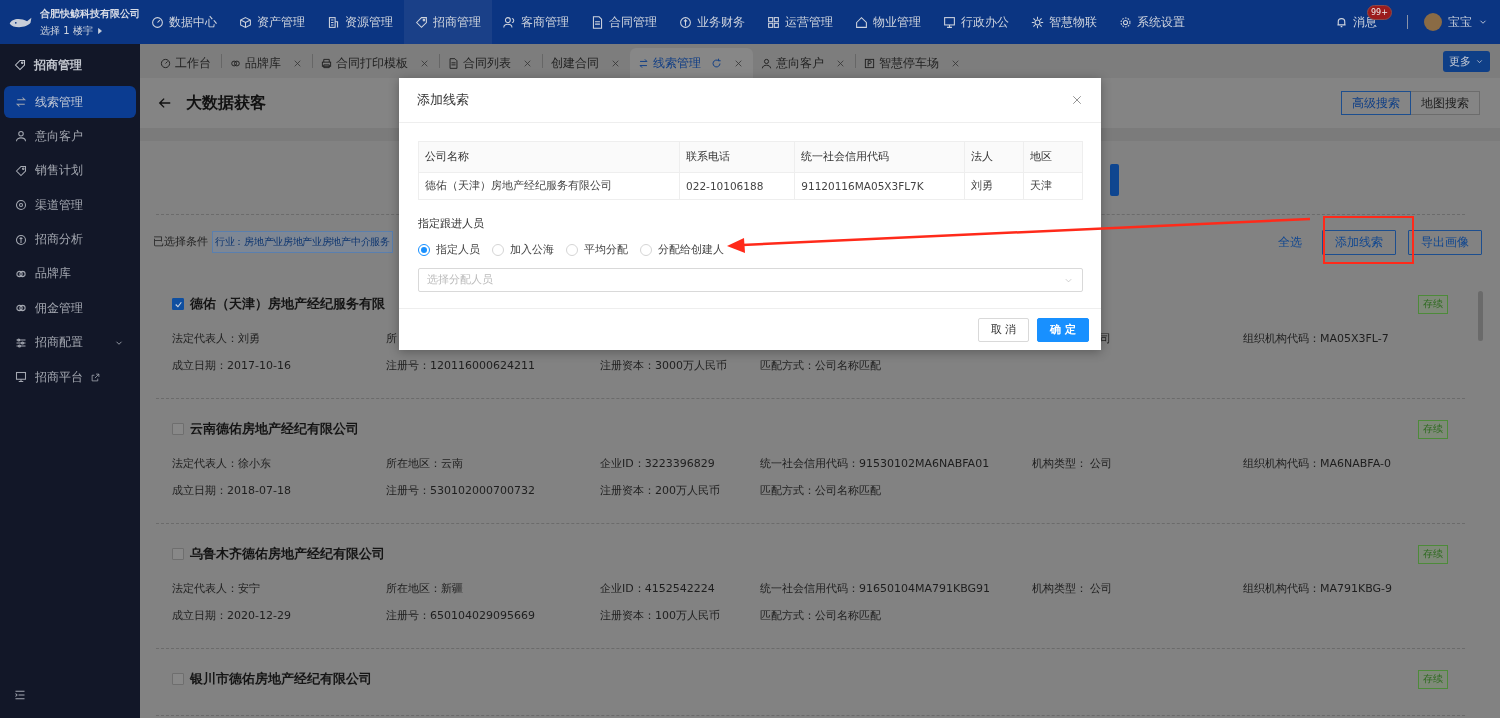 This screenshot has height=718, width=1500. What do you see at coordinates (800, 22) in the screenshot?
I see `nav-item: 运营管理` at bounding box center [800, 22].